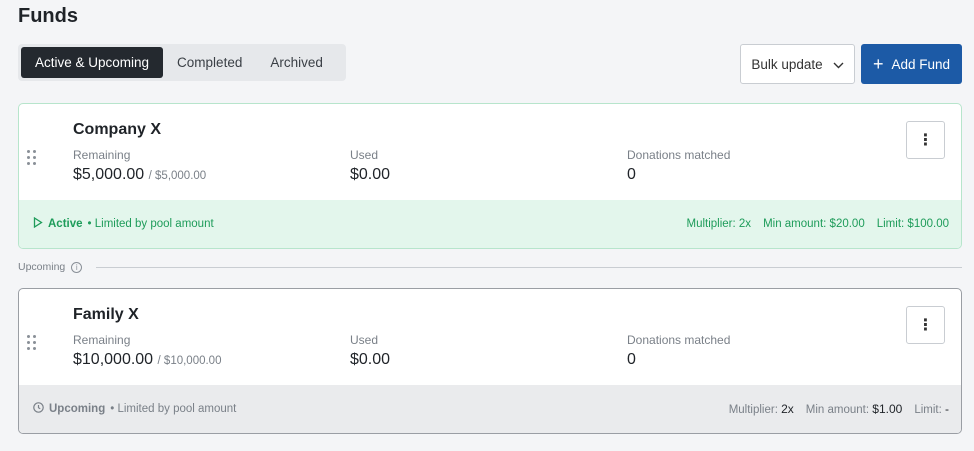 This screenshot has width=974, height=451. I want to click on status-label: Upcoming, so click(77, 409).